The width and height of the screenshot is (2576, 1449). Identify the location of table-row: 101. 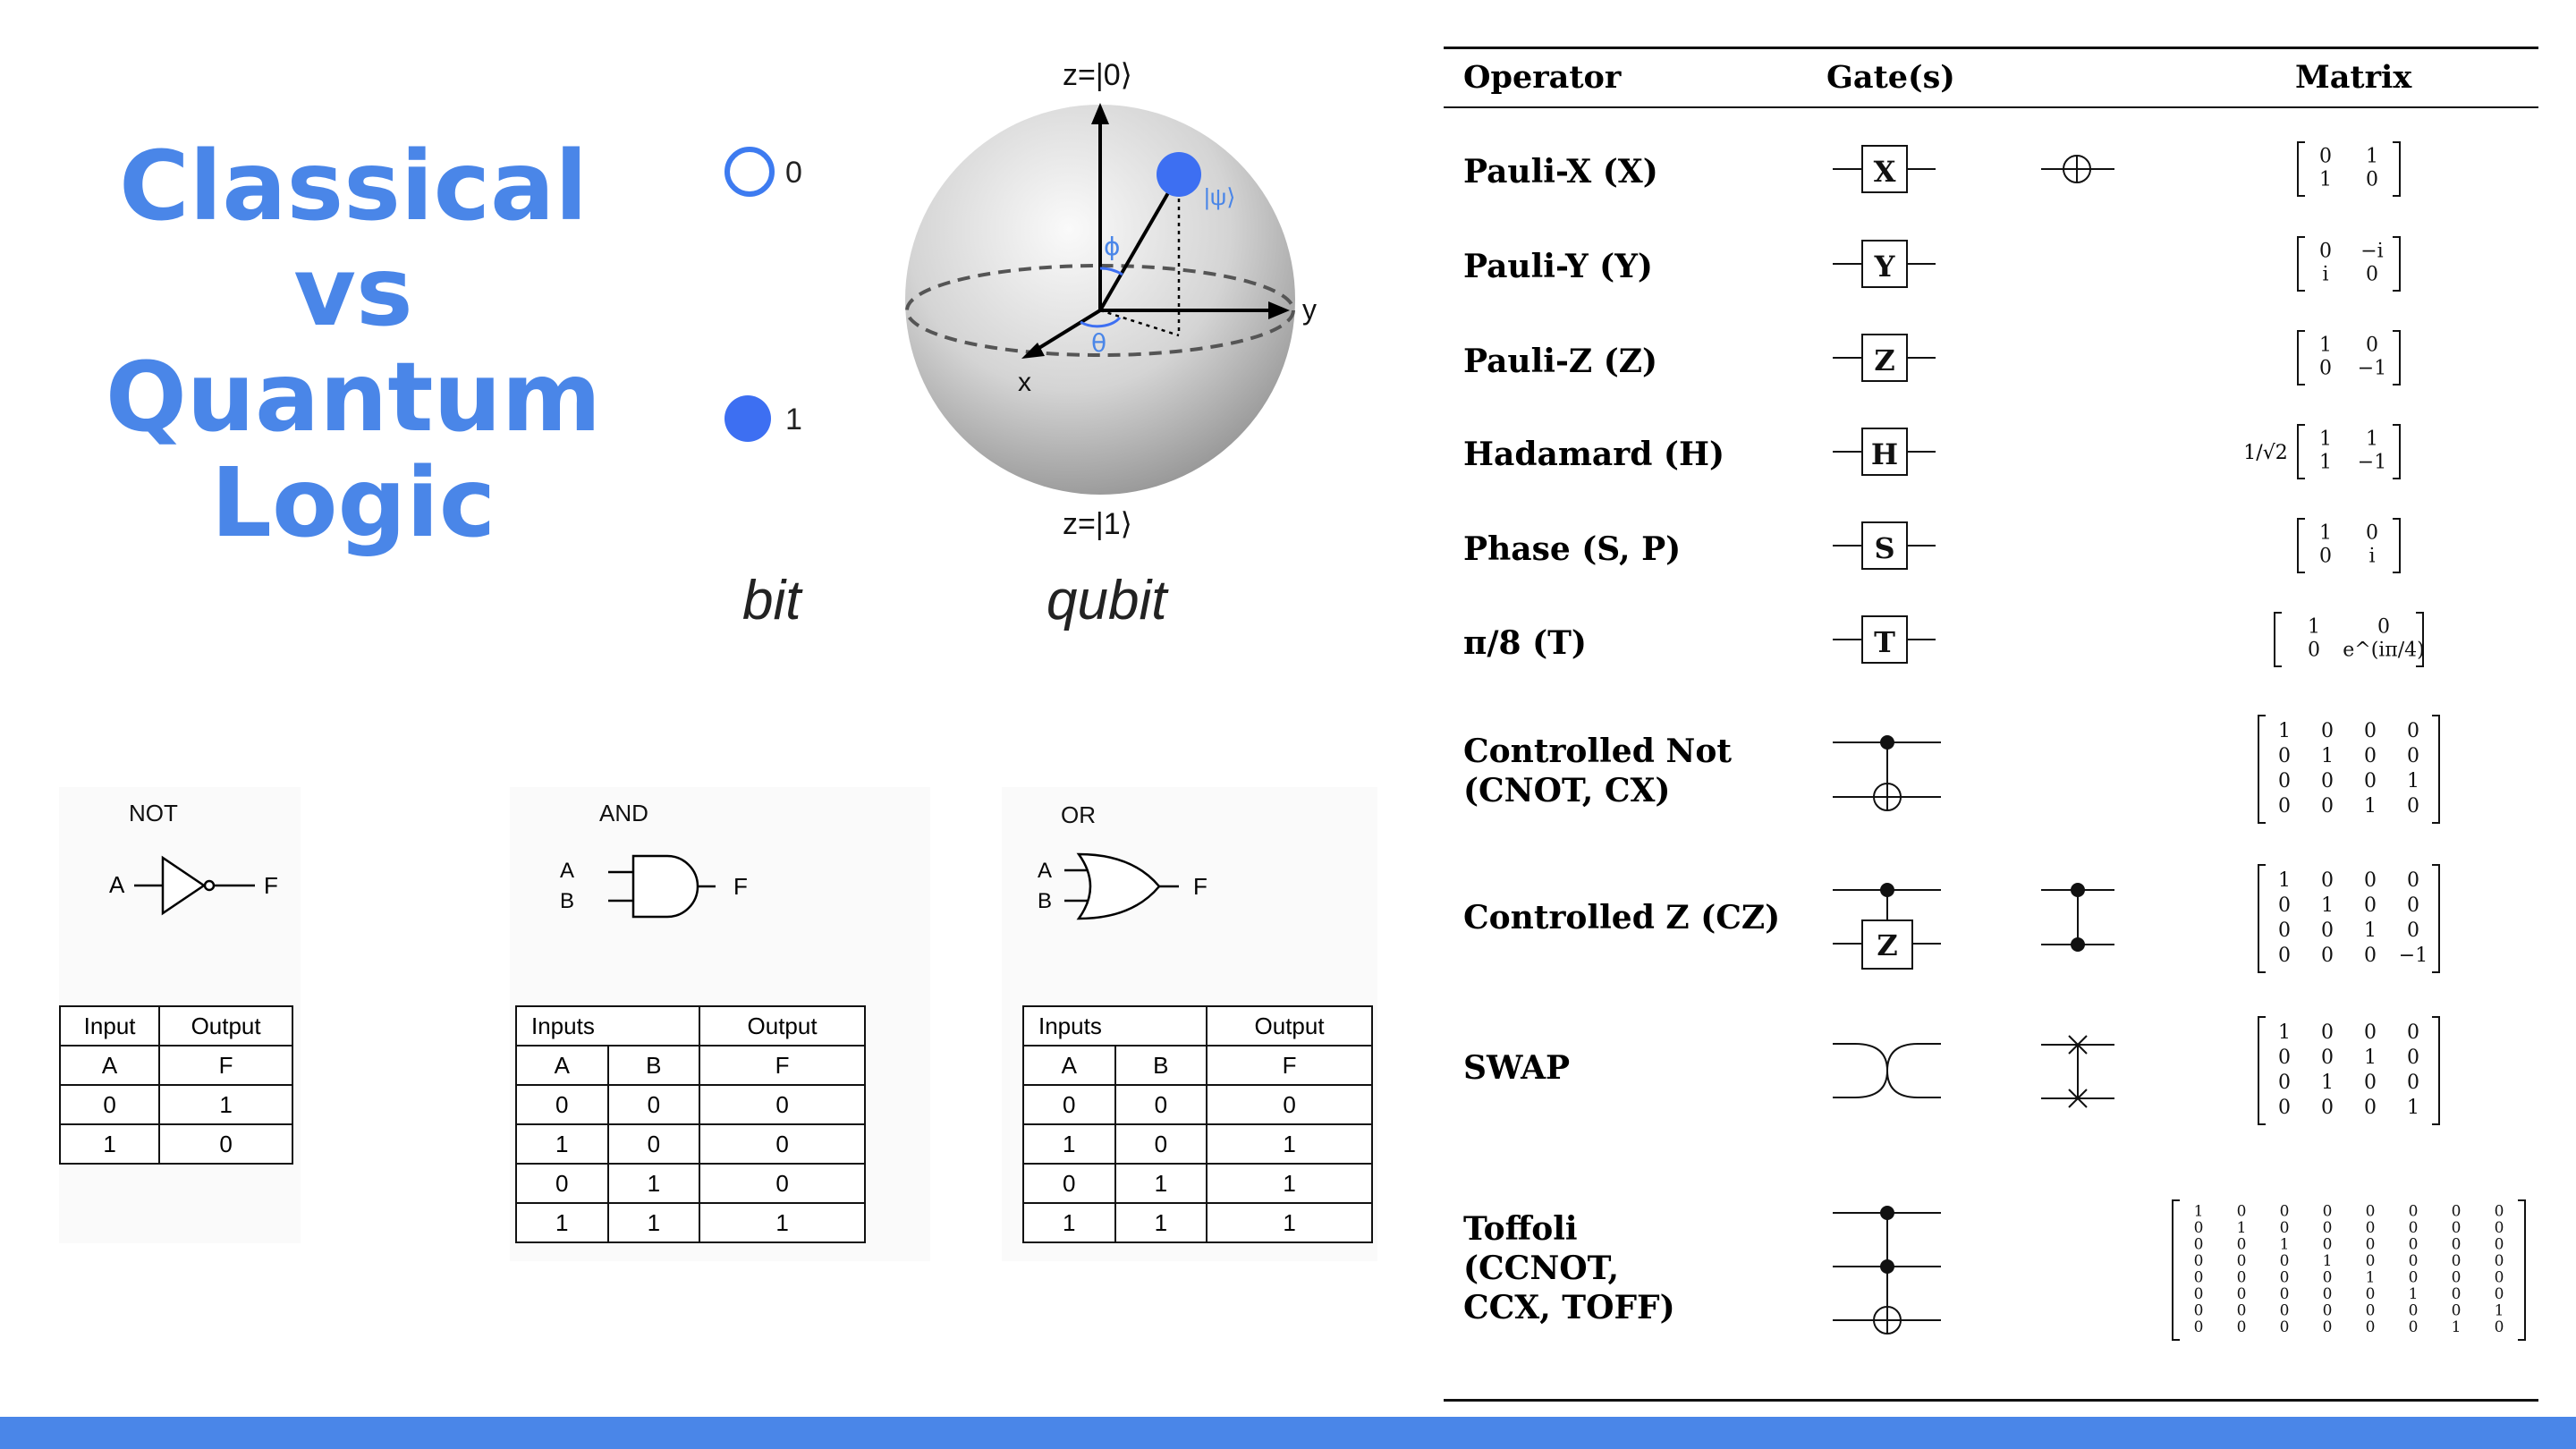
(1197, 1144).